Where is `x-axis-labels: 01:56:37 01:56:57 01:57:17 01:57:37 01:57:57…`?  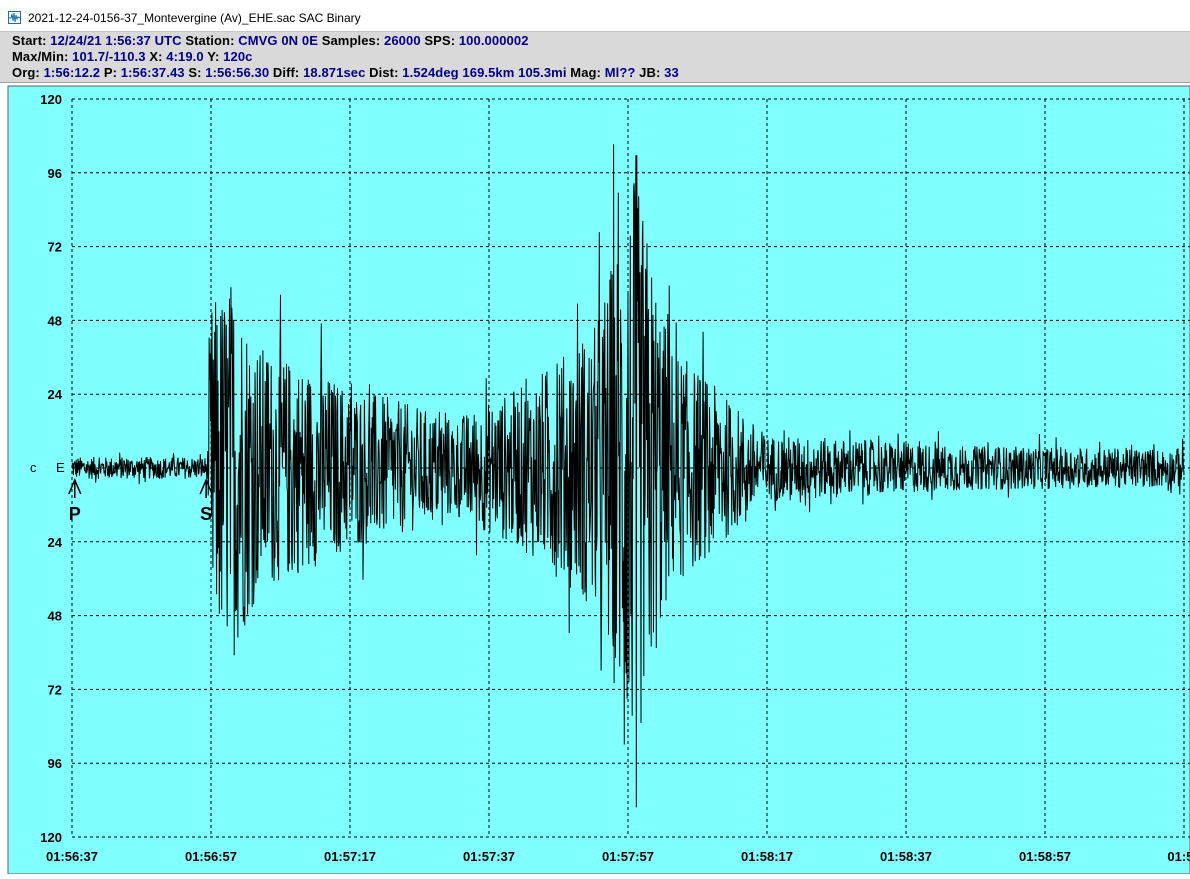
x-axis-labels: 01:56:37 01:56:57 01:57:17 01:57:37 01:57:57… is located at coordinates (618, 856).